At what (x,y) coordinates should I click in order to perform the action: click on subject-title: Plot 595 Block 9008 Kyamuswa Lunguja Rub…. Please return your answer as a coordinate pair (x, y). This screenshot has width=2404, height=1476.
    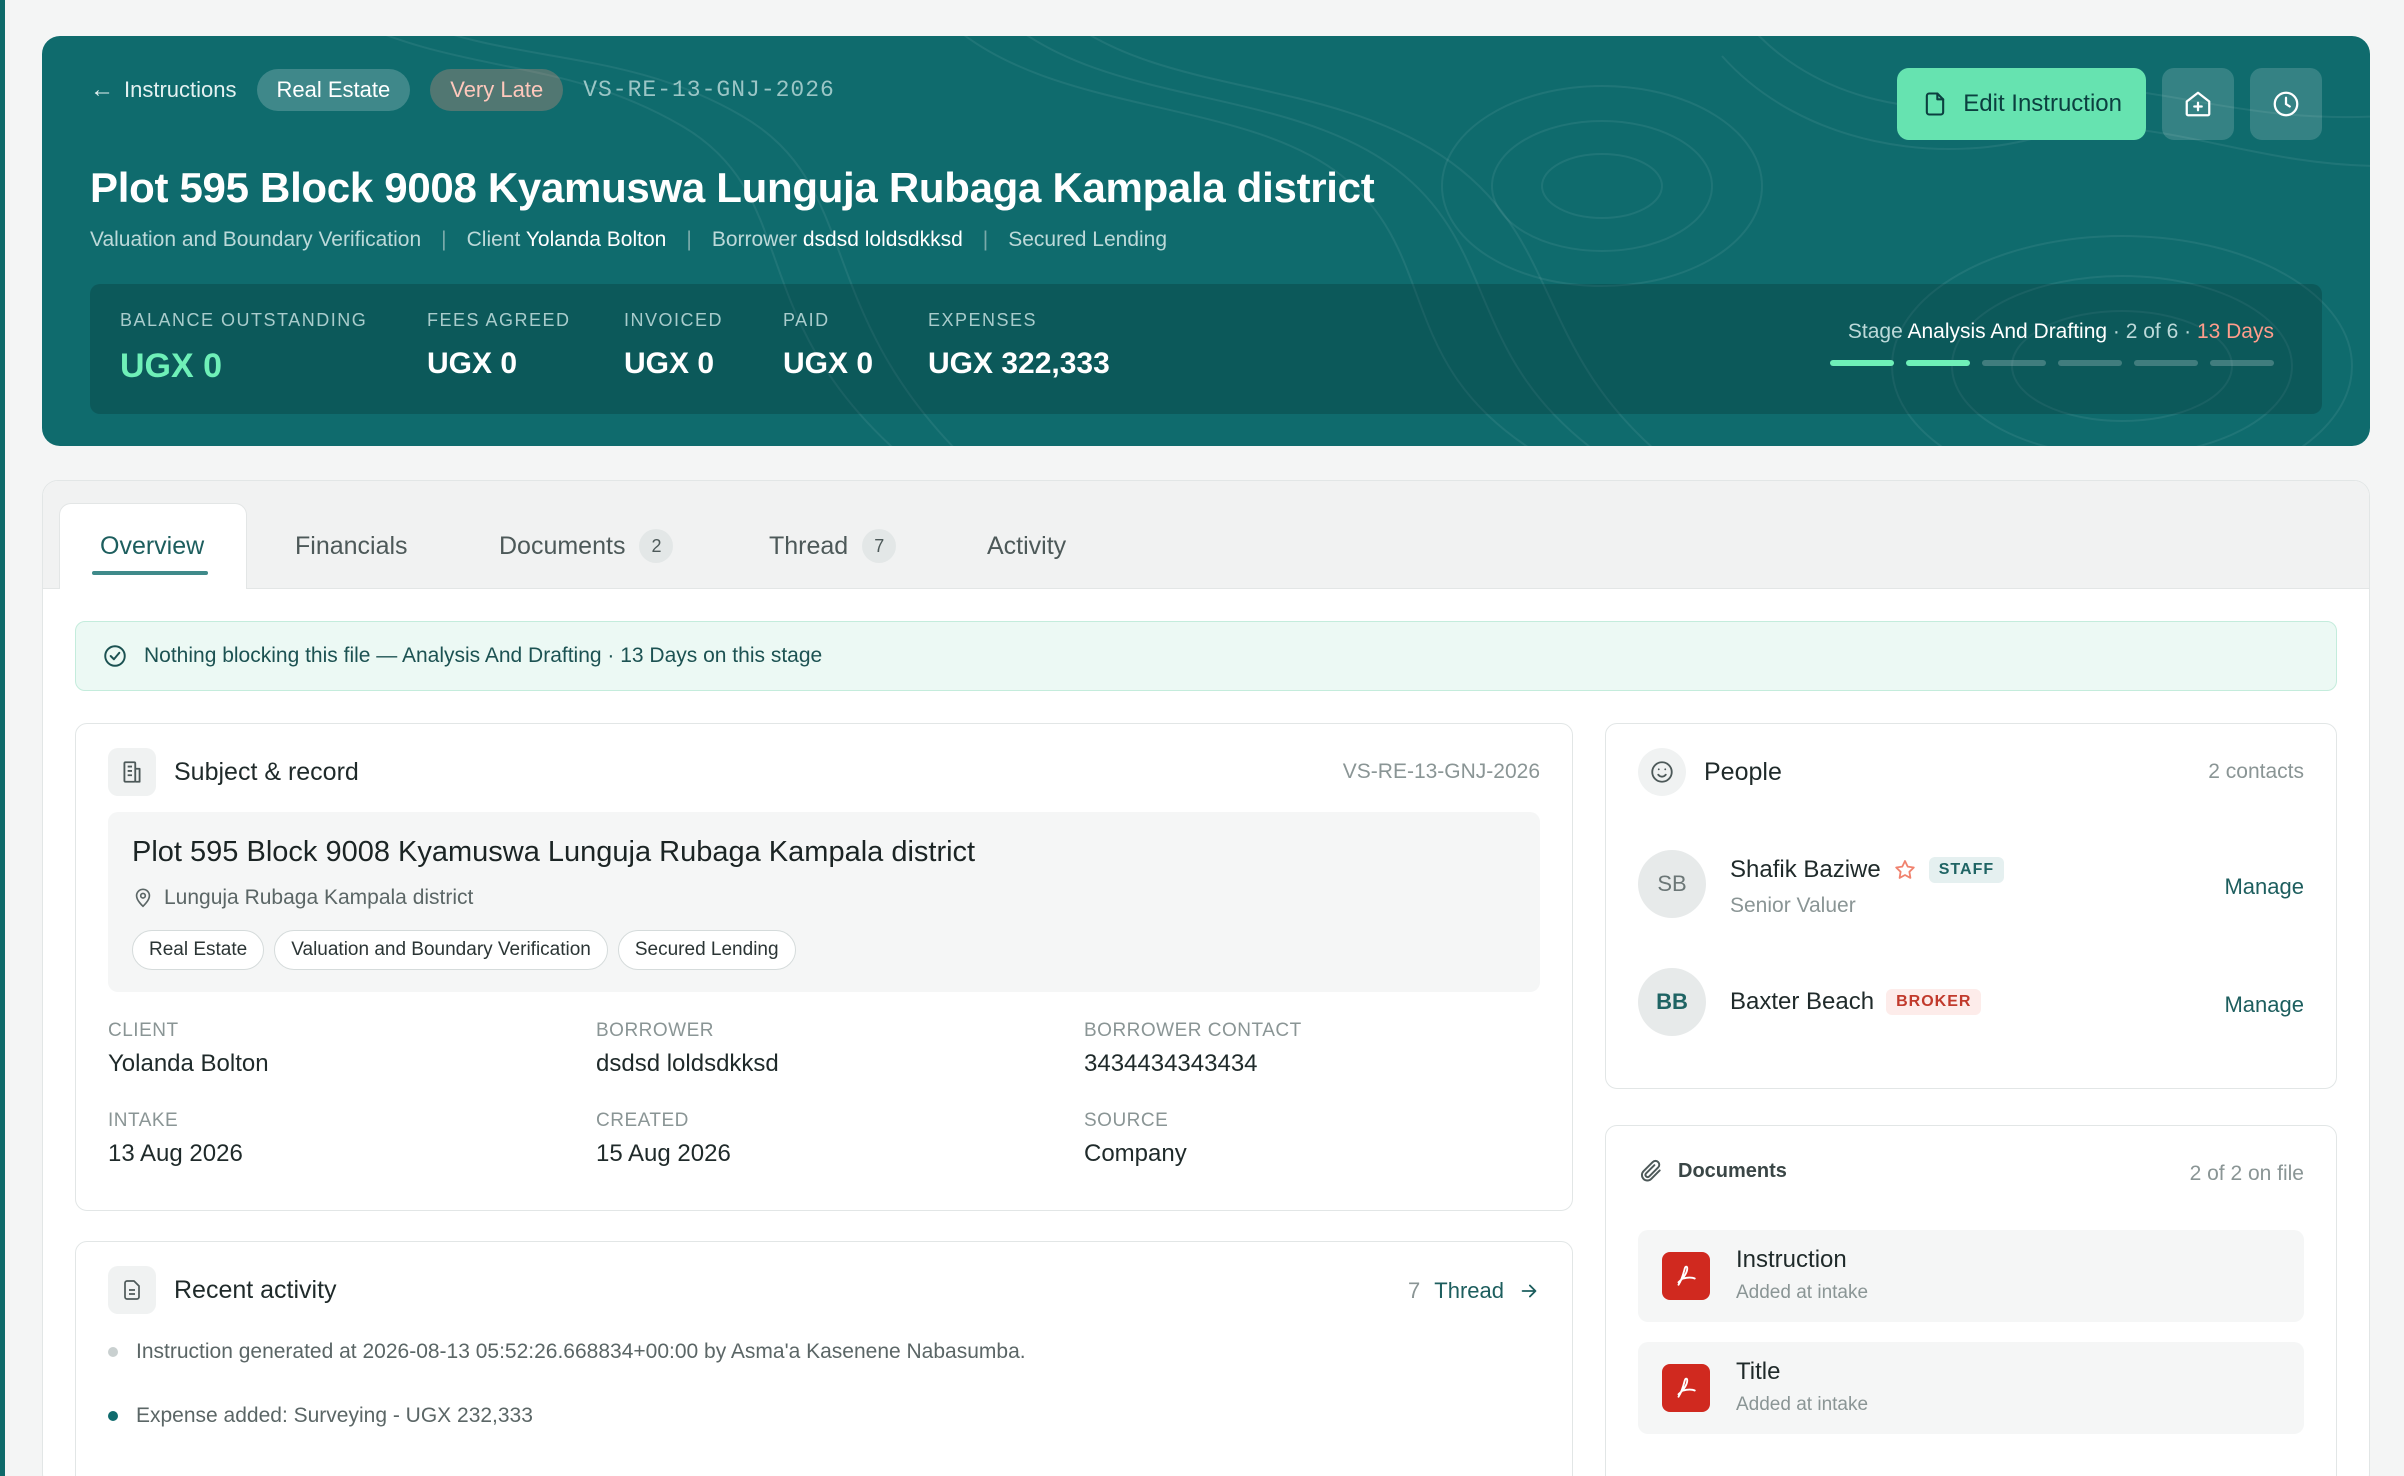
    Looking at the image, I should click on (554, 852).